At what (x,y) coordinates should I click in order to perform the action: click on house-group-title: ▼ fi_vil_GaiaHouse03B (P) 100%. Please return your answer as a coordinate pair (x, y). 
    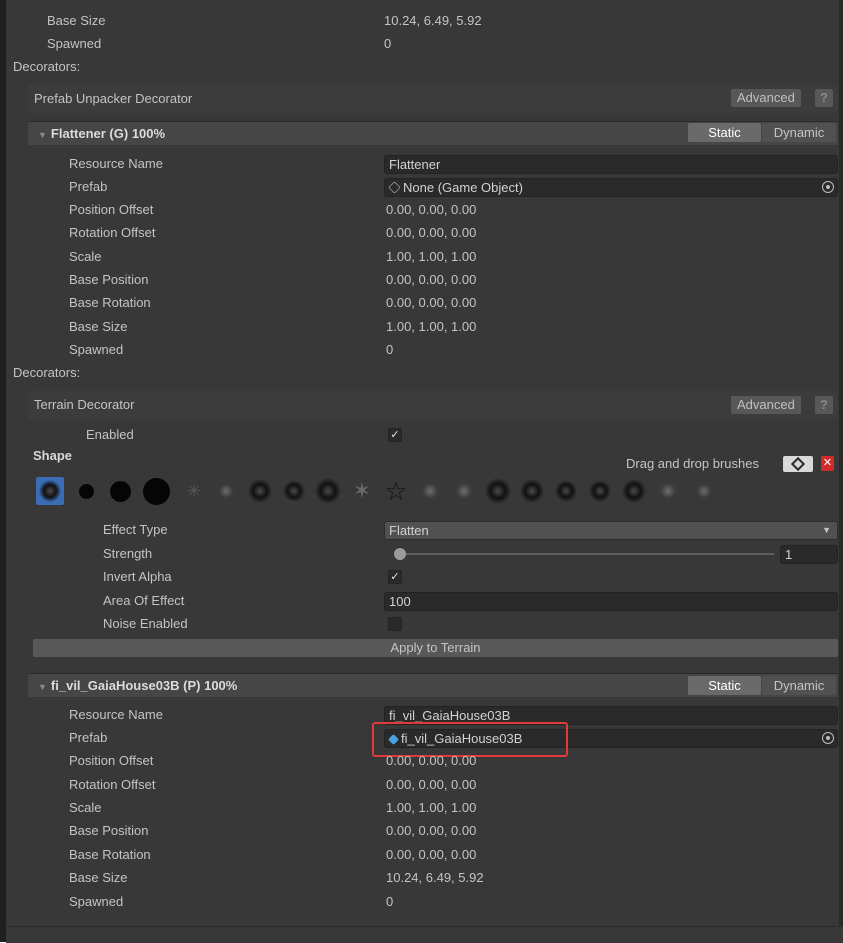
    Looking at the image, I should click on (137, 686).